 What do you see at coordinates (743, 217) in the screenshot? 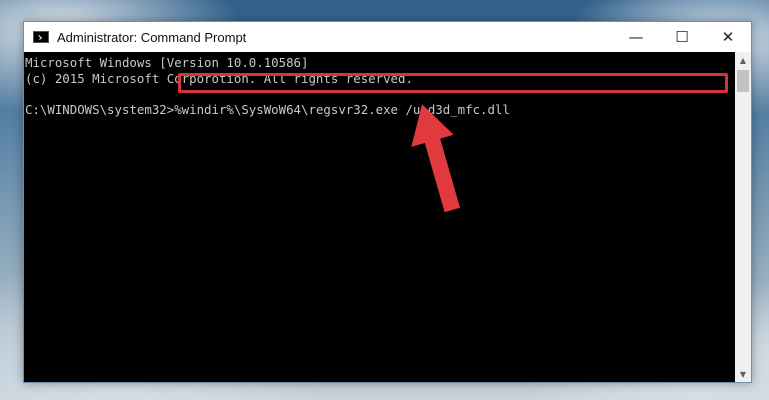
I see `vertical-scrollbar: ▲ ▼` at bounding box center [743, 217].